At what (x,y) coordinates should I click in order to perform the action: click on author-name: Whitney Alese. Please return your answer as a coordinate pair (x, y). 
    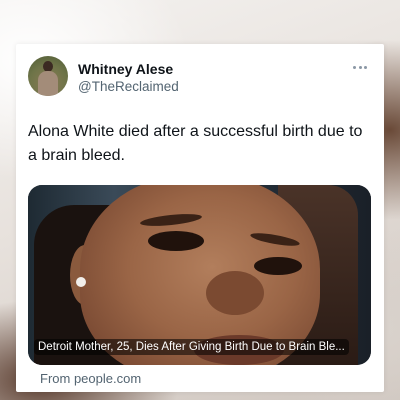
    Looking at the image, I should click on (125, 69).